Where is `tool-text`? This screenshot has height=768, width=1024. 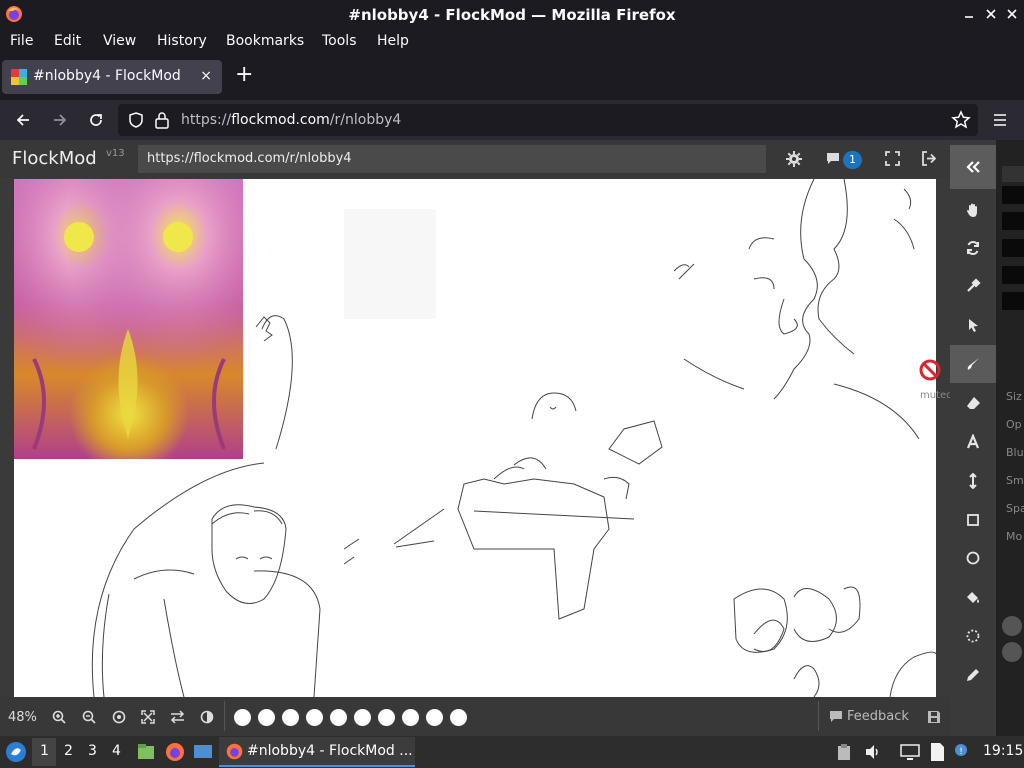 tool-text is located at coordinates (973, 442).